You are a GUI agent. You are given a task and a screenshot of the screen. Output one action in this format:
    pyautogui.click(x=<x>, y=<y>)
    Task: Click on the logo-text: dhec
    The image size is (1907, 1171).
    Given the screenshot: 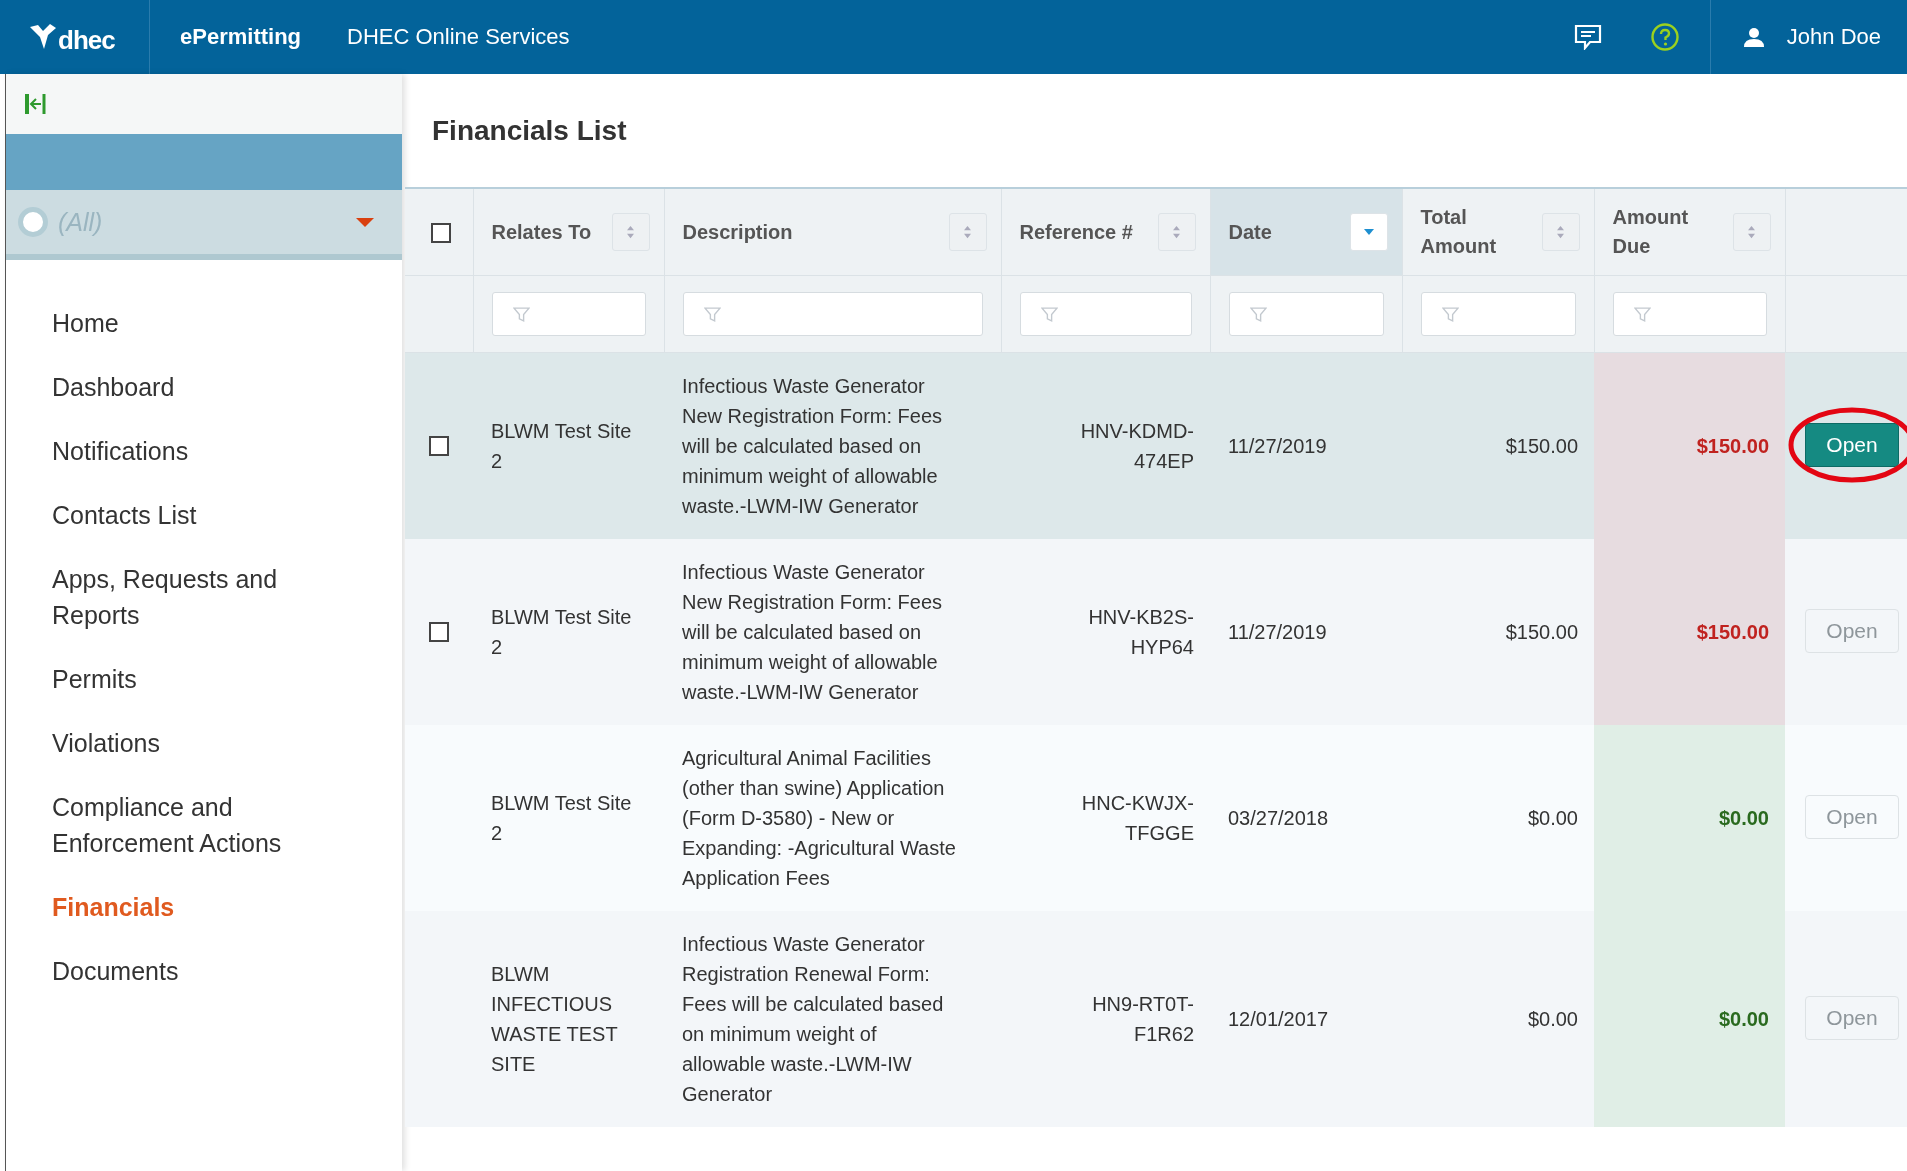 What is the action you would take?
    pyautogui.click(x=86, y=40)
    